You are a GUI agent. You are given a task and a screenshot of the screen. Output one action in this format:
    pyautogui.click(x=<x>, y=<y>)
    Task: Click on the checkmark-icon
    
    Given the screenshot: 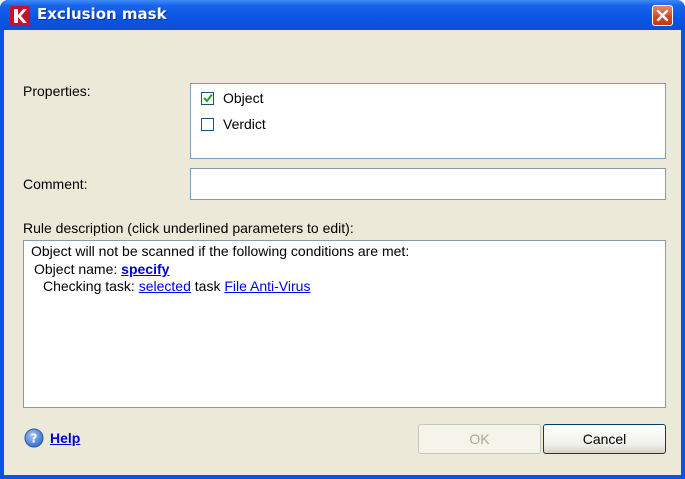 What is the action you would take?
    pyautogui.click(x=207, y=98)
    